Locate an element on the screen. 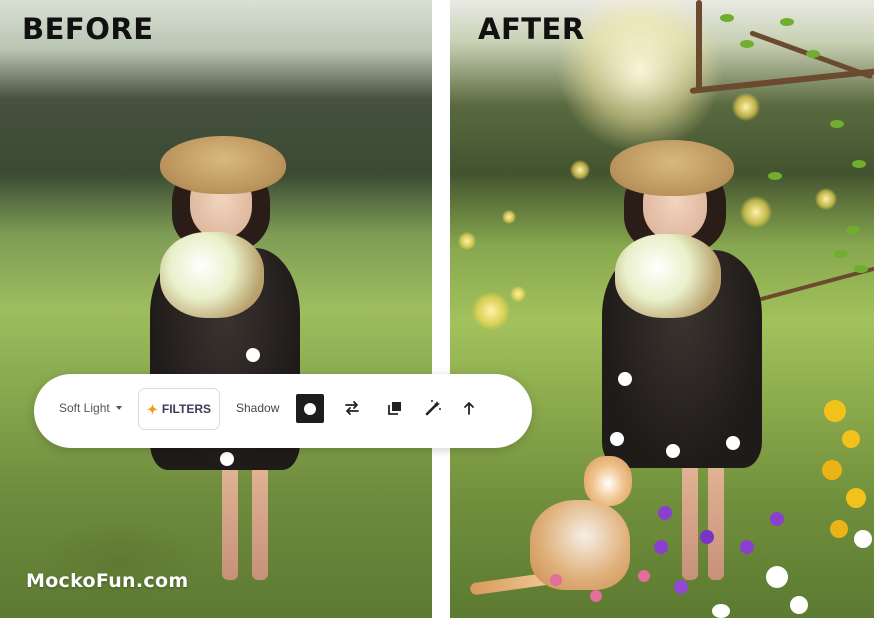 The height and width of the screenshot is (618, 874). editing-toolbar: Soft Light ✦ FILTERS Shadow is located at coordinates (283, 411).